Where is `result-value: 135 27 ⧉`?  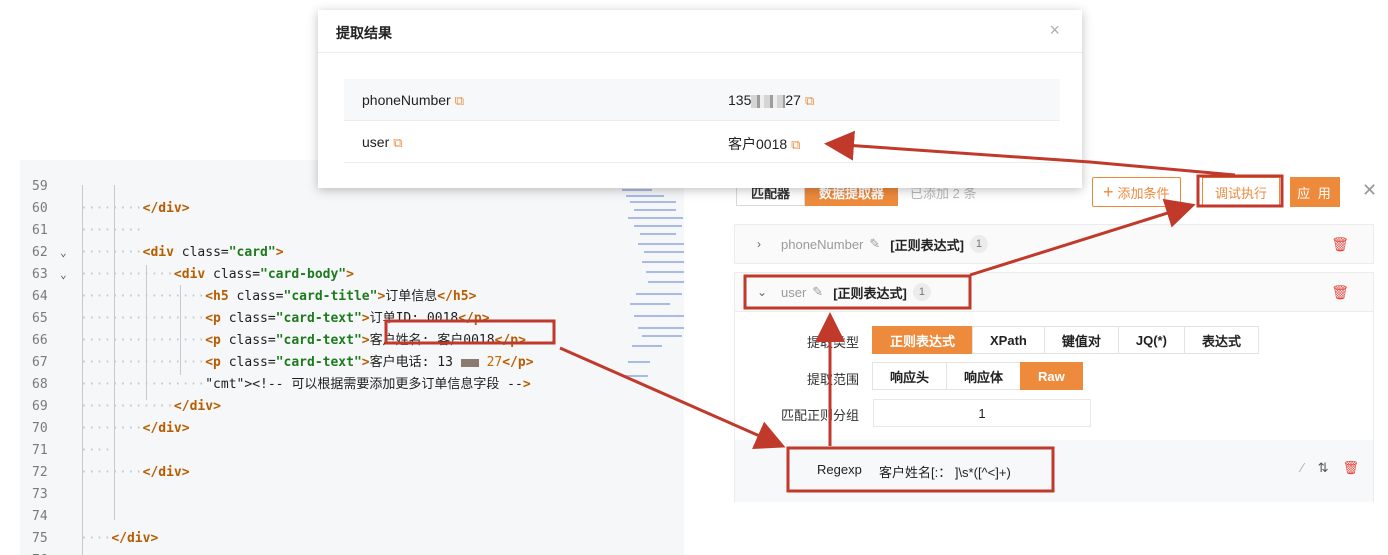 result-value: 135 27 ⧉ is located at coordinates (771, 100).